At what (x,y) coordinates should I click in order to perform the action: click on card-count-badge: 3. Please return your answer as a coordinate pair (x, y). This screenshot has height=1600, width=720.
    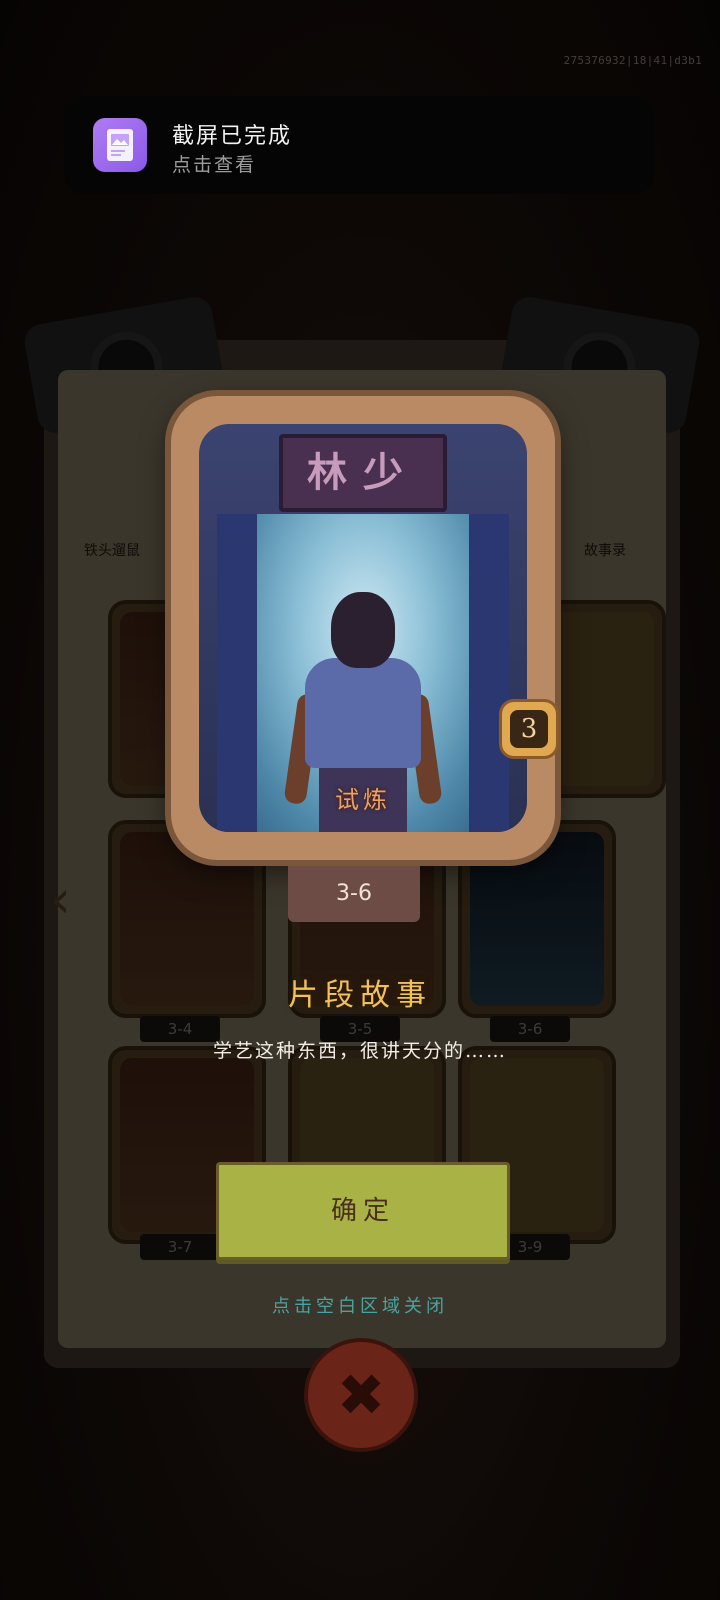
    Looking at the image, I should click on (529, 729).